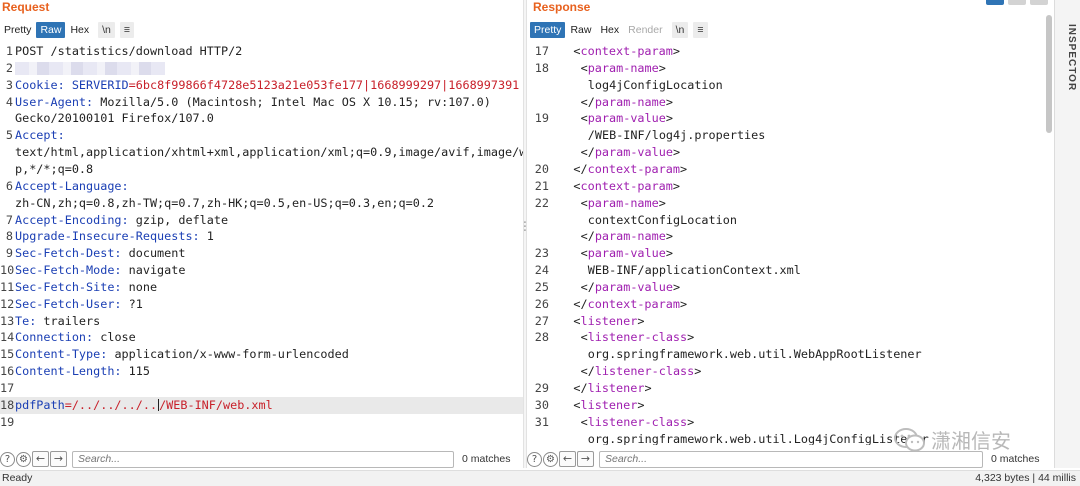 This screenshot has width=1080, height=486. I want to click on inspector-panel: INSPECTOR, so click(1067, 234).